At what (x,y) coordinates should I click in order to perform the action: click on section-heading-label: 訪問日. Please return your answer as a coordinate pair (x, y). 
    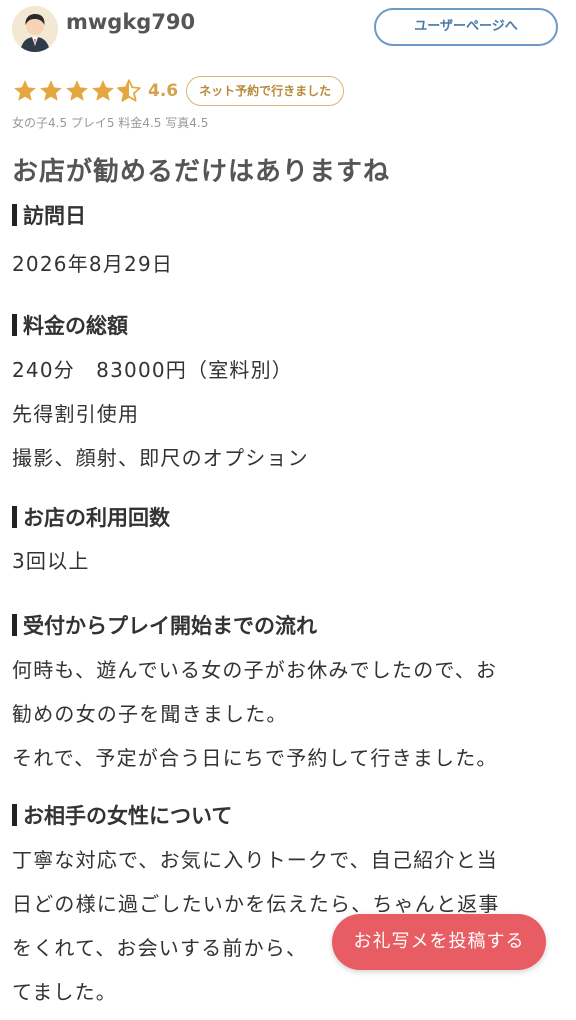
    Looking at the image, I should click on (54, 216).